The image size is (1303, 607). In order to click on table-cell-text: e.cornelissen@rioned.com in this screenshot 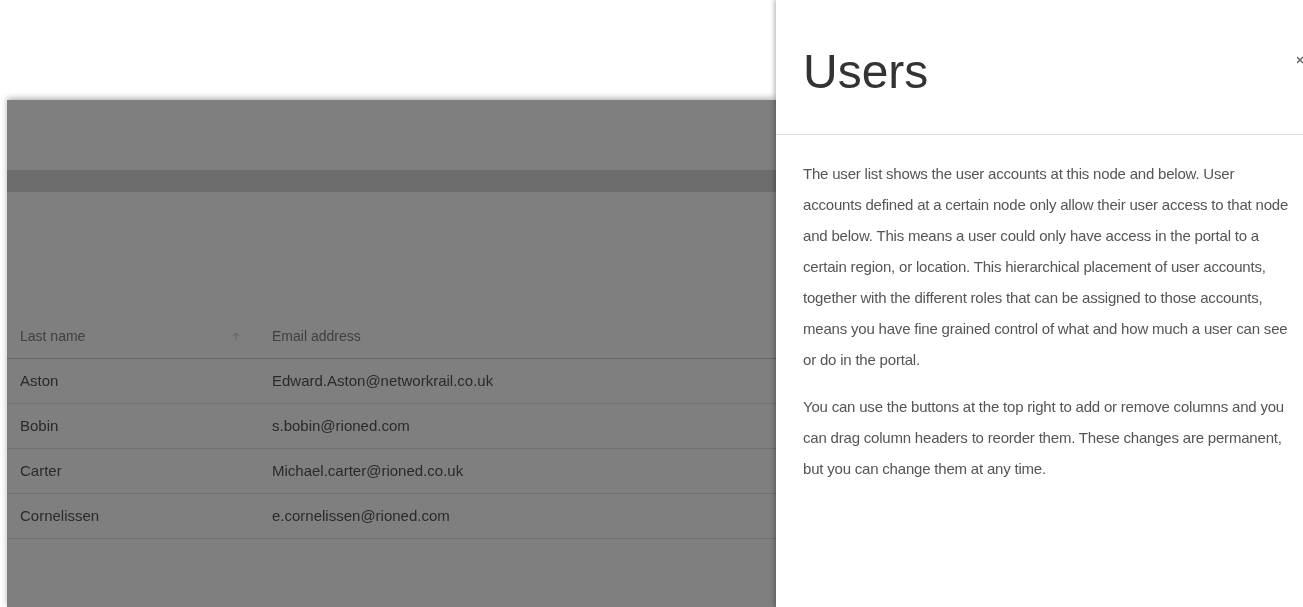, I will do `click(361, 515)`.